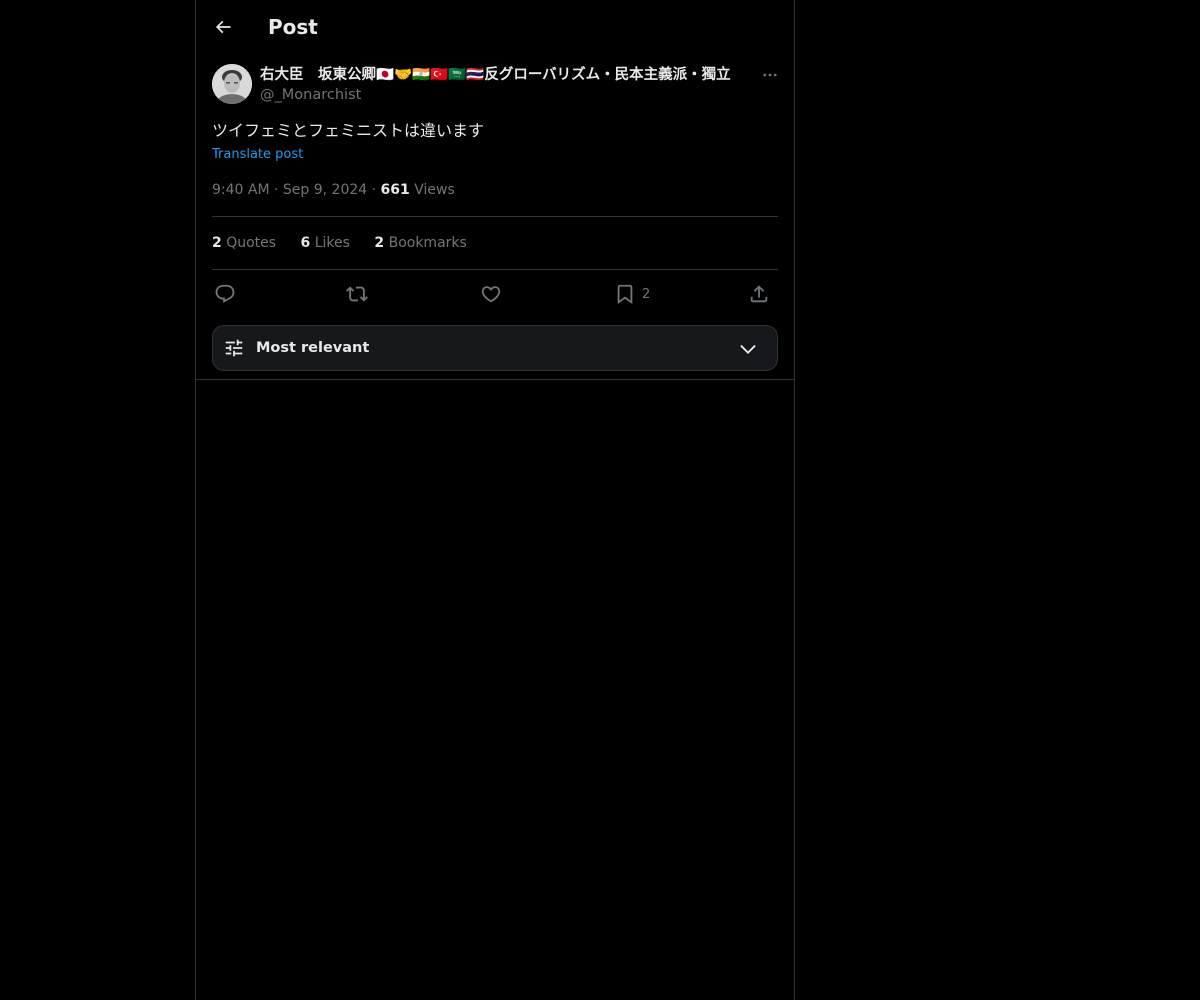 Image resolution: width=1200 pixels, height=1000 pixels. I want to click on bookmark-icon, so click(625, 294).